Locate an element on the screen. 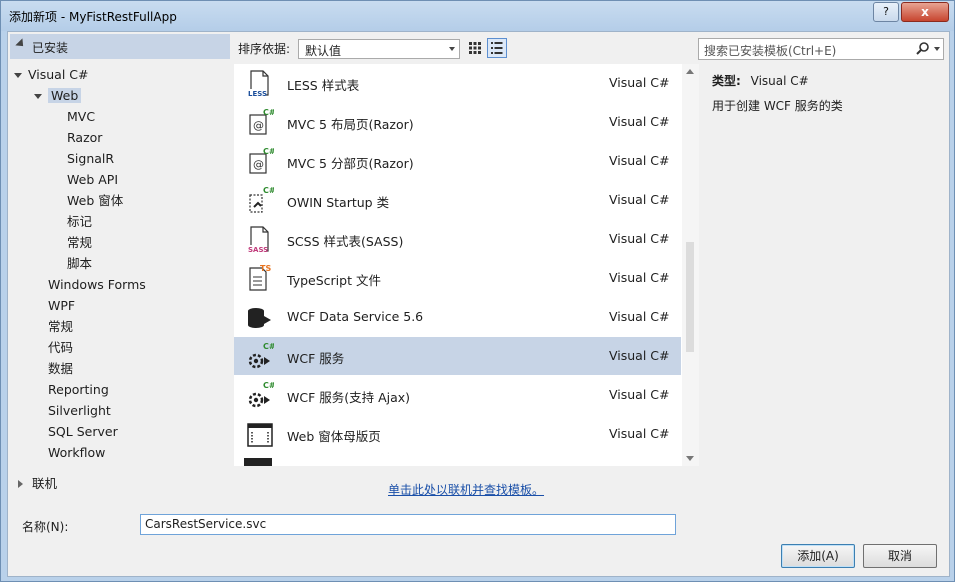 The image size is (955, 582). template-row: C# WCF 服务(支持 Ajax) Visual C# is located at coordinates (457, 395).